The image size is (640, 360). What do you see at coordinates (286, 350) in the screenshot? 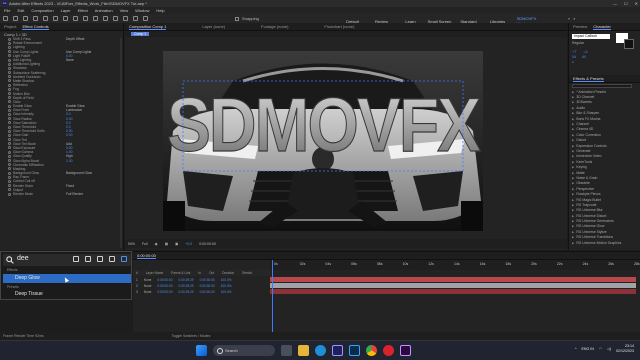
I see `task-view-icon` at bounding box center [286, 350].